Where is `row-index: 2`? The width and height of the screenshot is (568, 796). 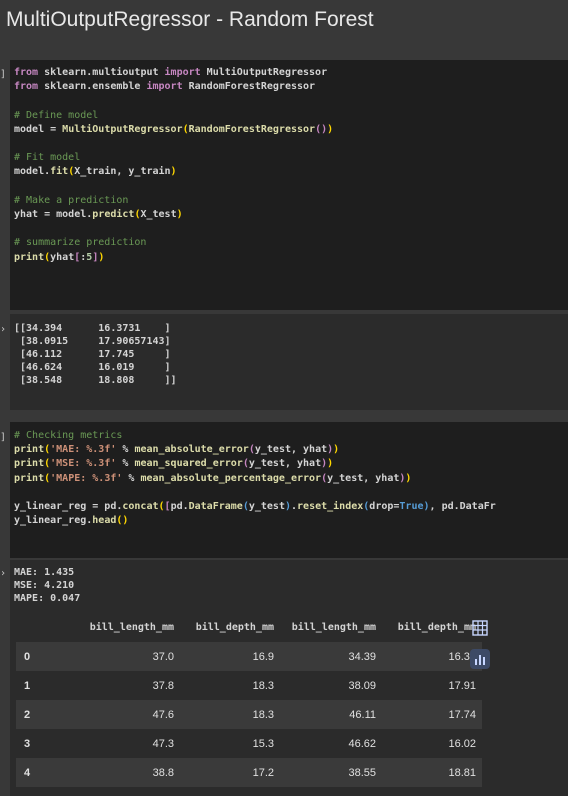 row-index: 2 is located at coordinates (47, 714).